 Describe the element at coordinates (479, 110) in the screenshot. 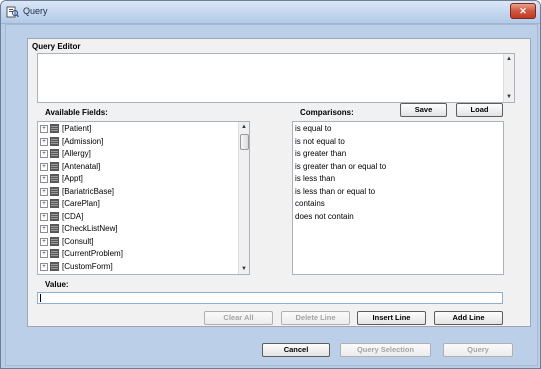

I see `load-button: Load` at that location.